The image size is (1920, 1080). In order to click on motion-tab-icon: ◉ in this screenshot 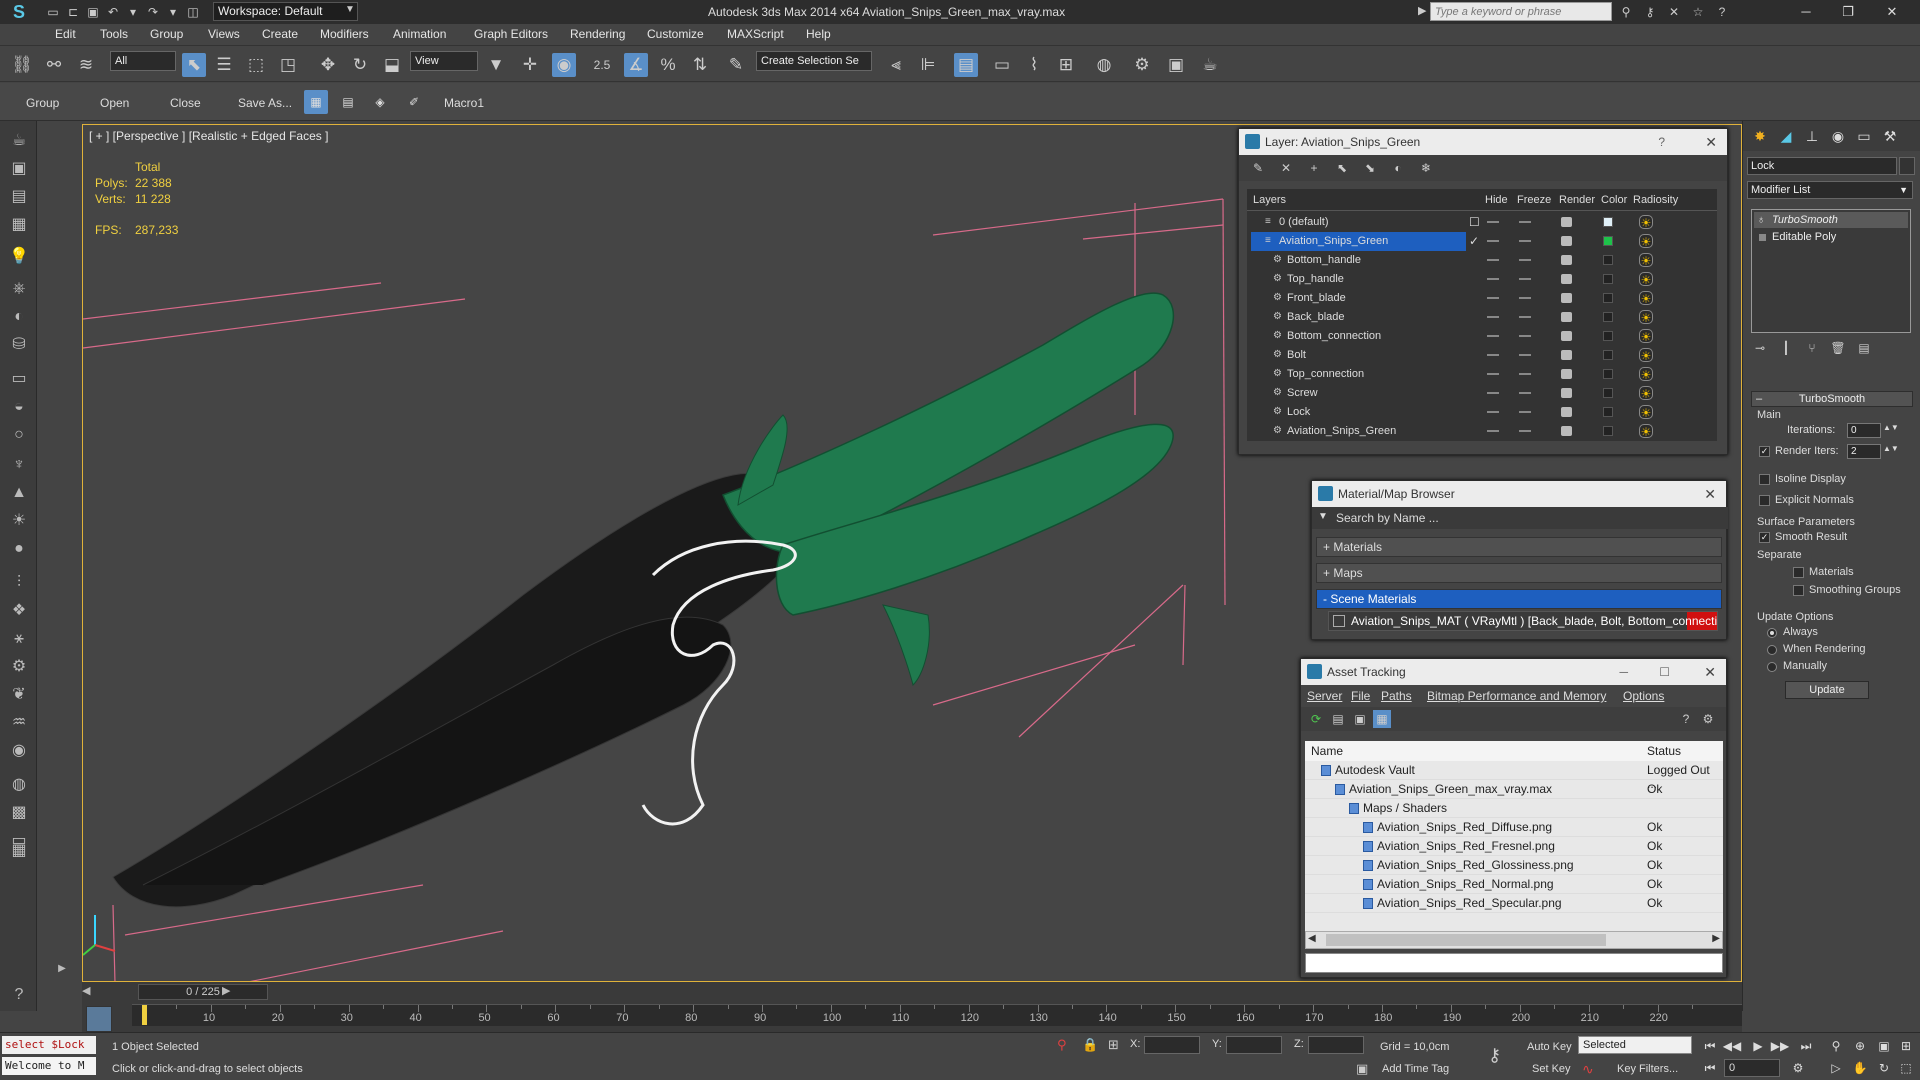, I will do `click(1838, 136)`.